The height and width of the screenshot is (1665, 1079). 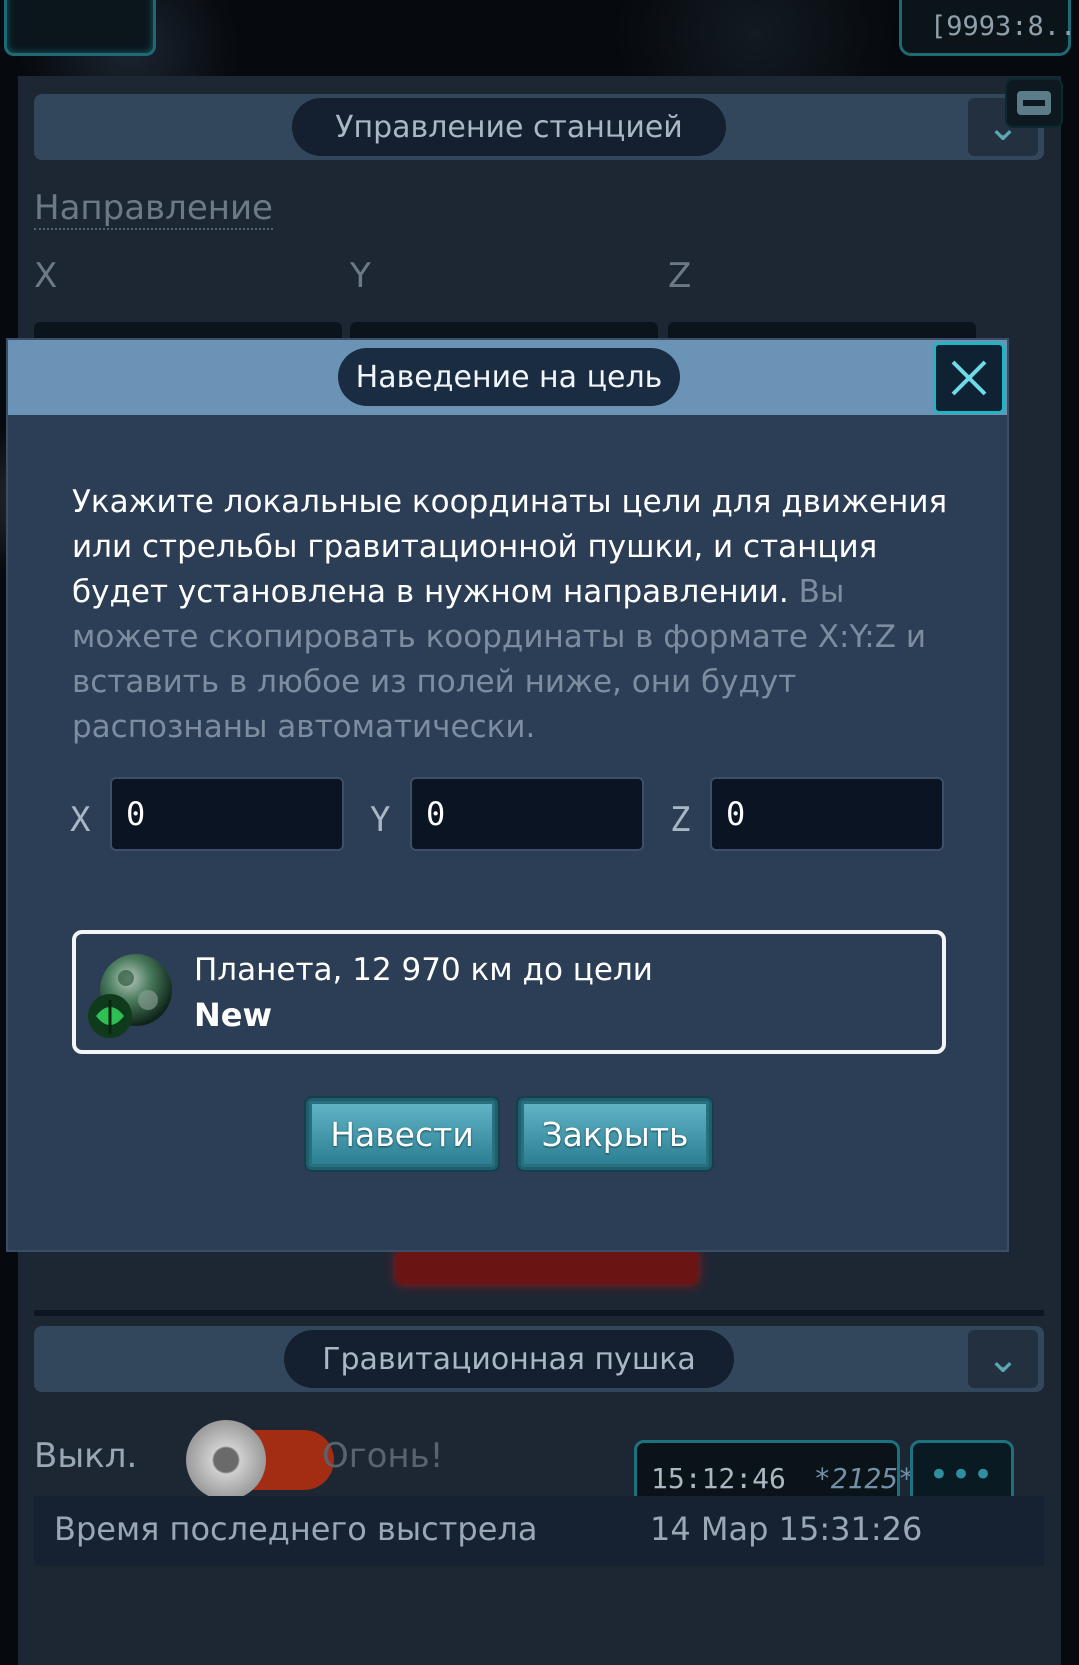 I want to click on axis-x-label: X, so click(x=46, y=276).